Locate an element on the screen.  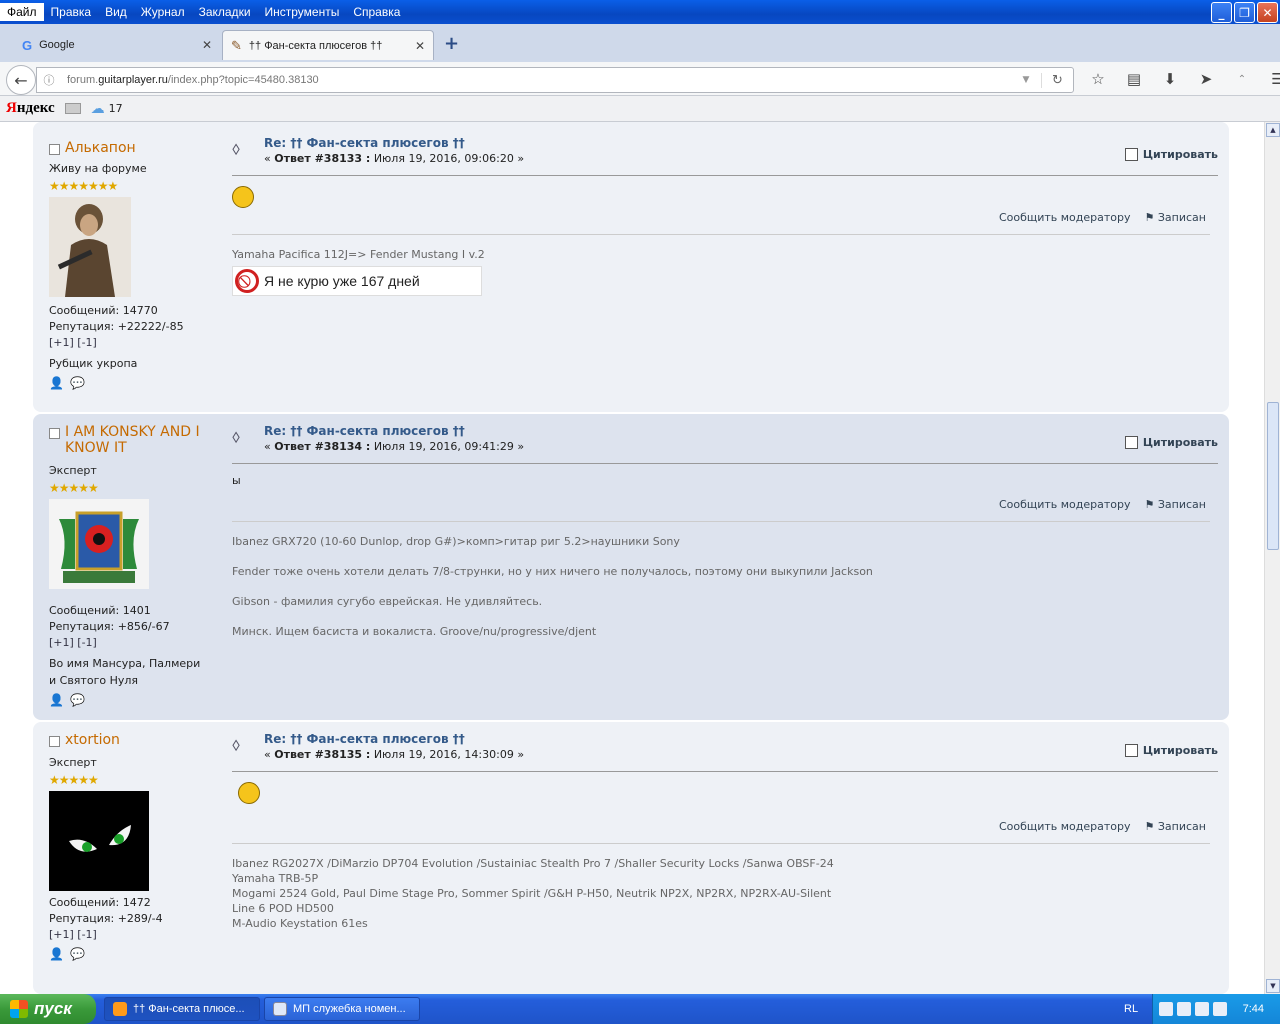
menu-bookmarks: Закладки is located at coordinates (225, 12).